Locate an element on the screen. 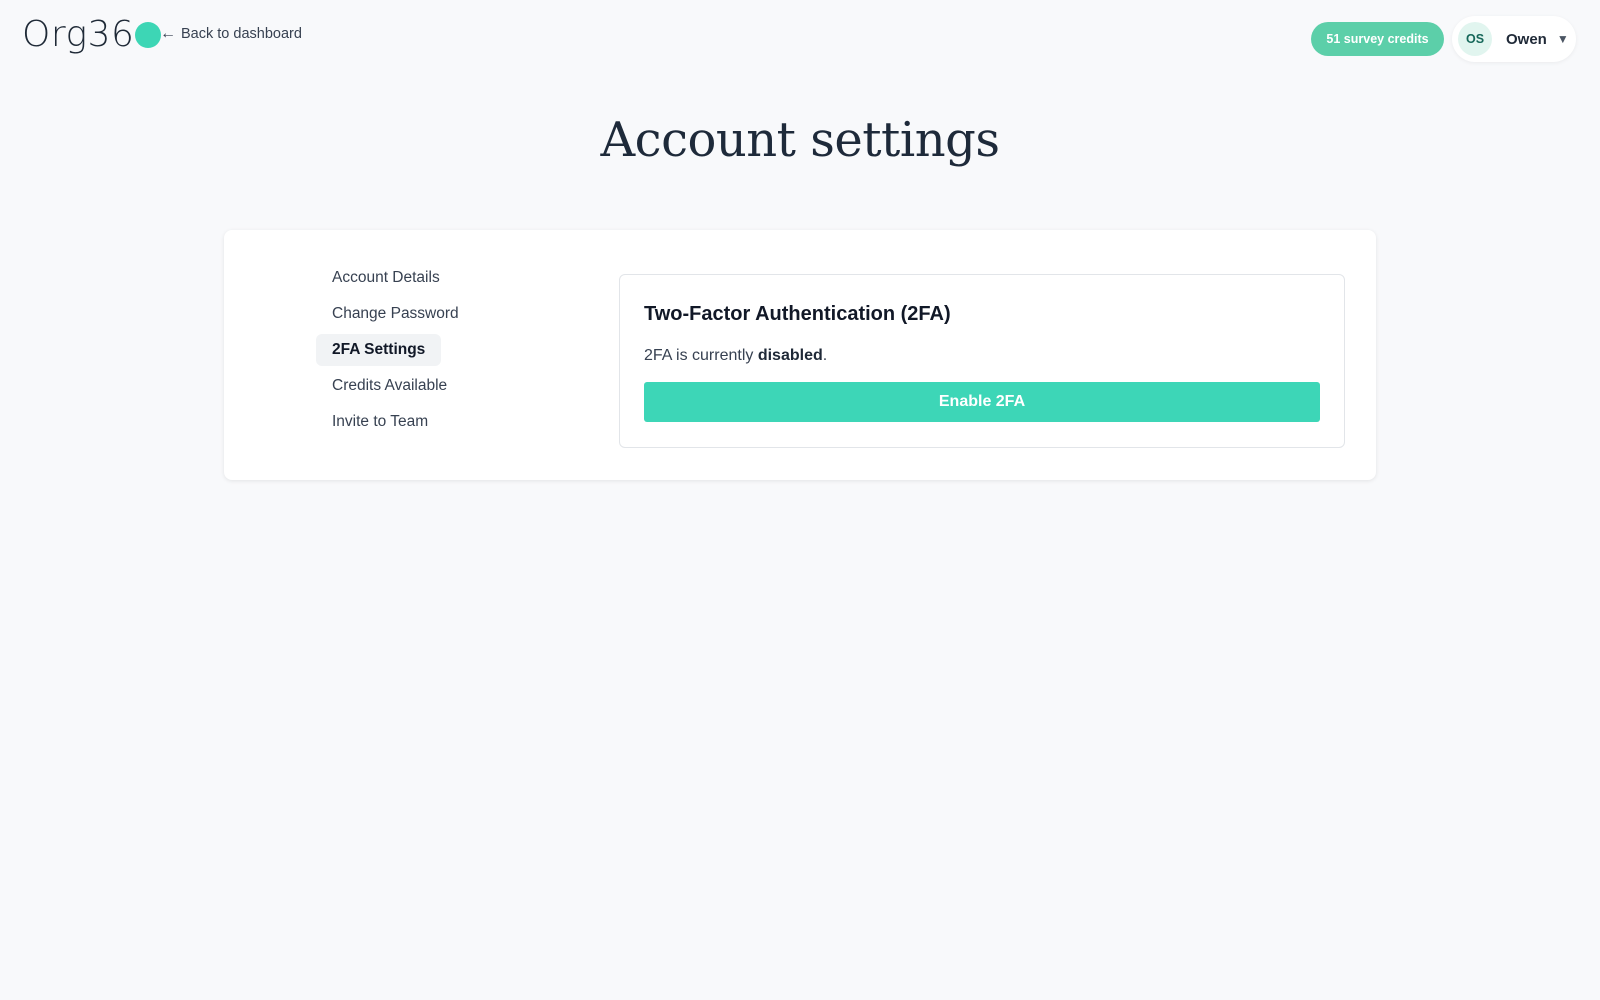 The image size is (1600, 1000). logo-text: Org36 is located at coordinates (78, 34).